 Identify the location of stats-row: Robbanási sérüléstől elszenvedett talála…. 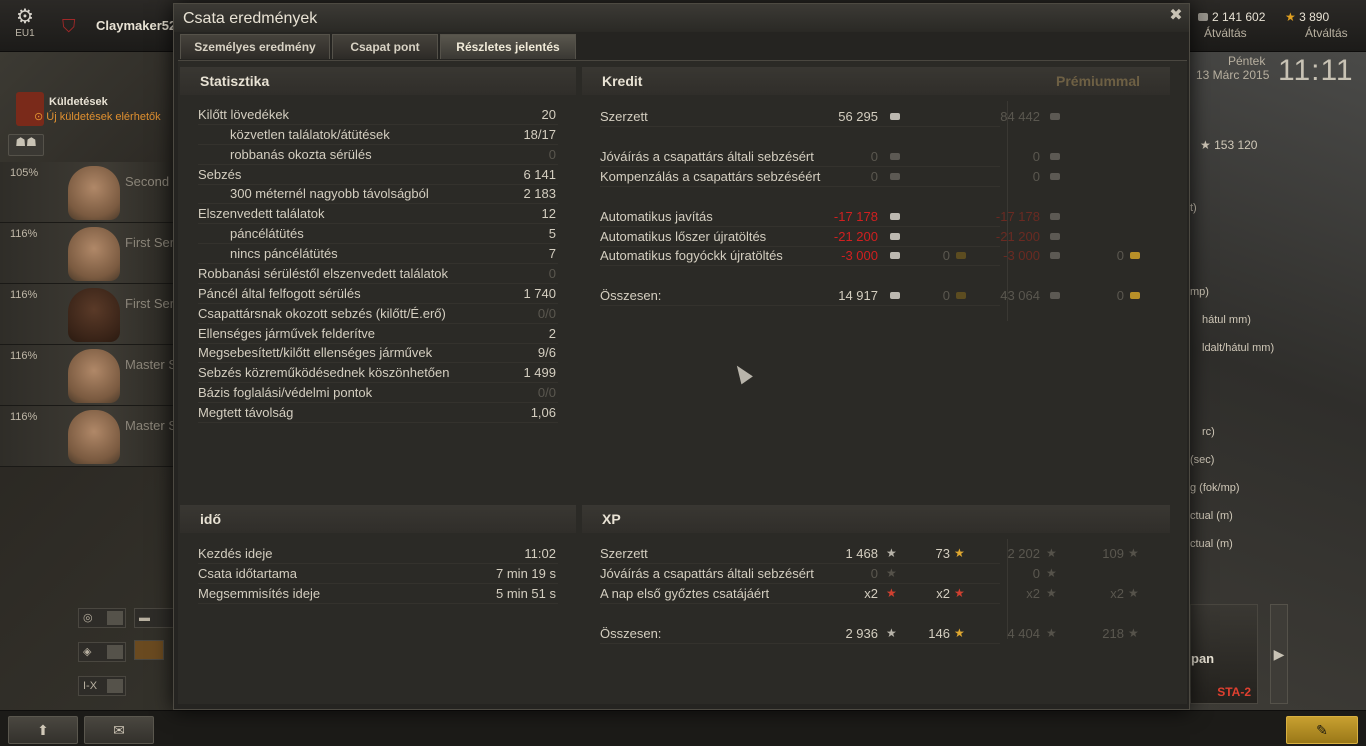
(377, 273).